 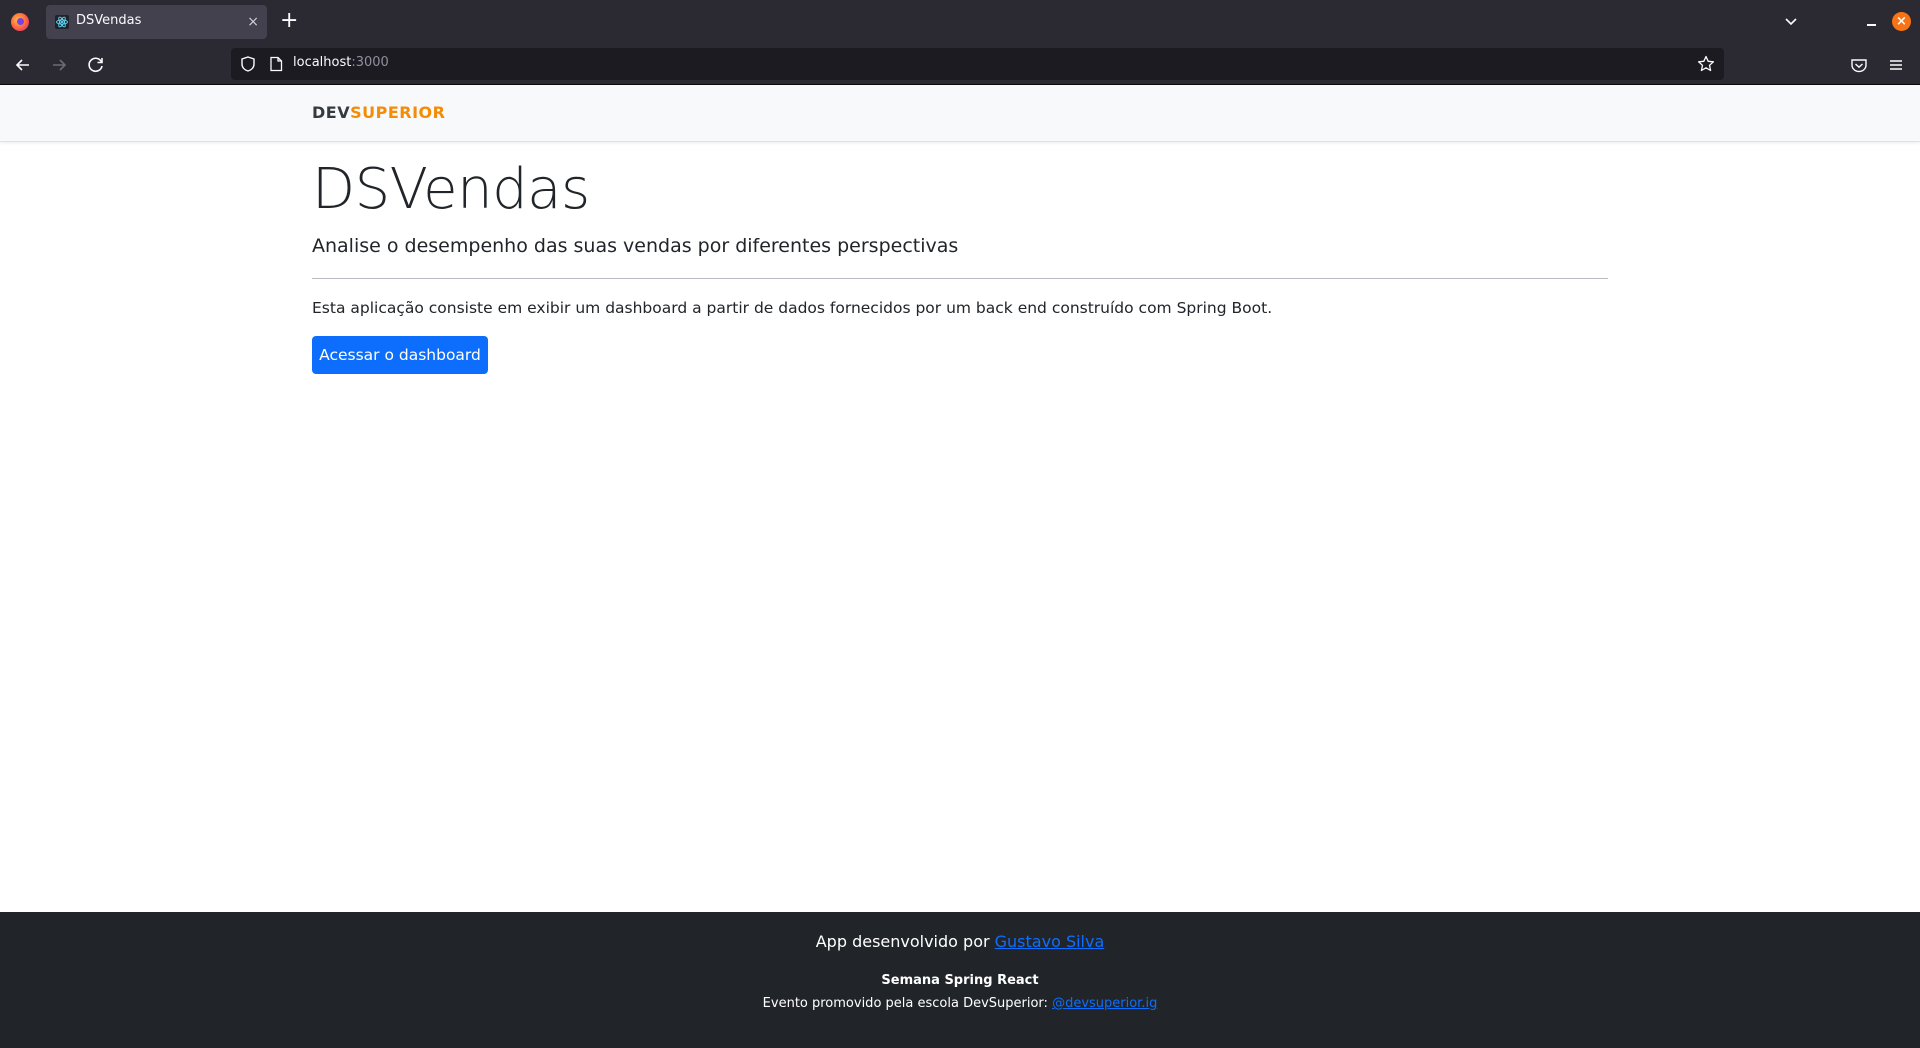 What do you see at coordinates (96, 65) in the screenshot?
I see `reload-icon` at bounding box center [96, 65].